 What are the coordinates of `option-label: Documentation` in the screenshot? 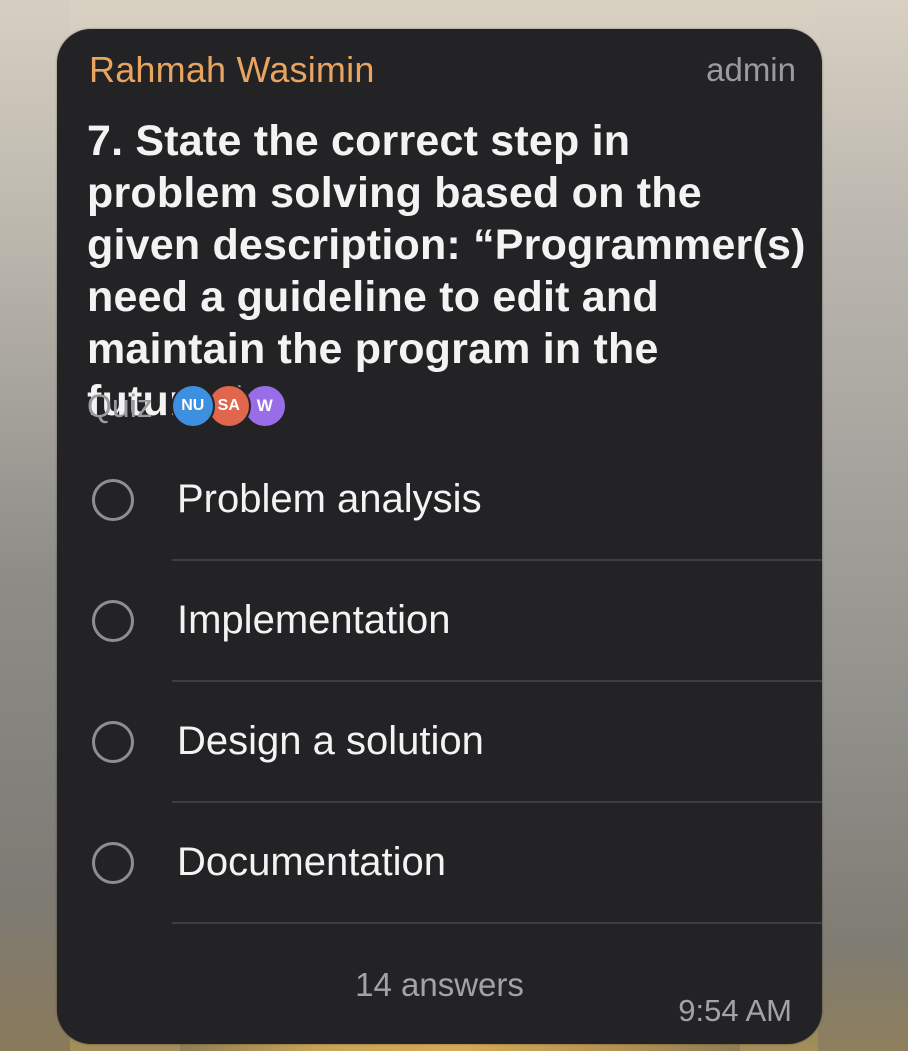 It's located at (312, 862).